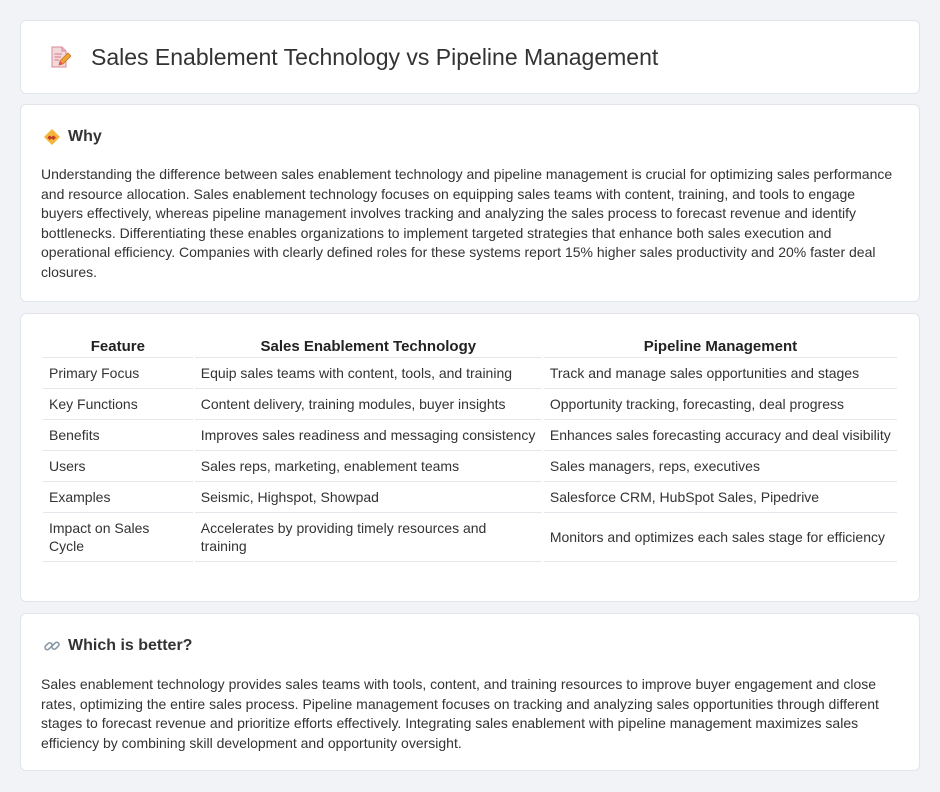 This screenshot has width=940, height=792. Describe the element at coordinates (118, 497) in the screenshot. I see `feature-cell: Examples` at that location.